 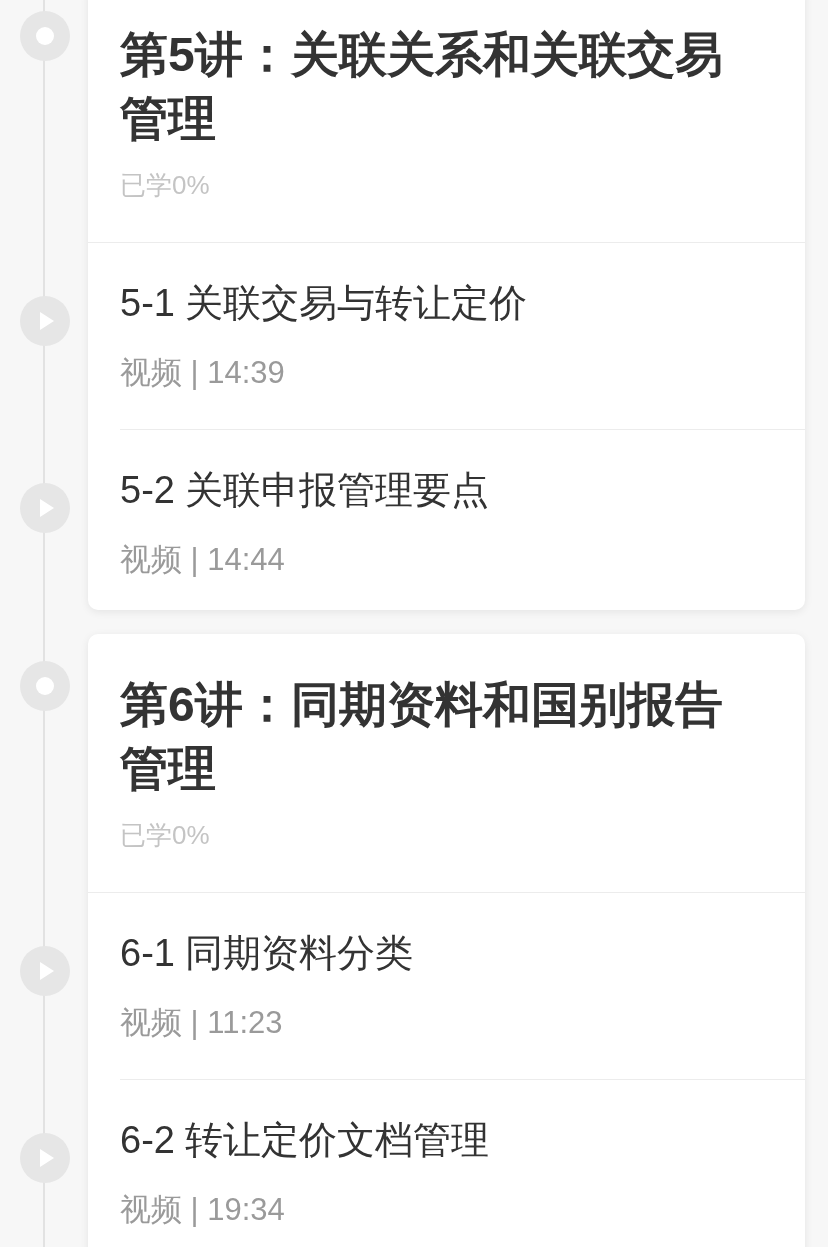 What do you see at coordinates (202, 1023) in the screenshot?
I see `lesson-meta: 视频 | 11:23` at bounding box center [202, 1023].